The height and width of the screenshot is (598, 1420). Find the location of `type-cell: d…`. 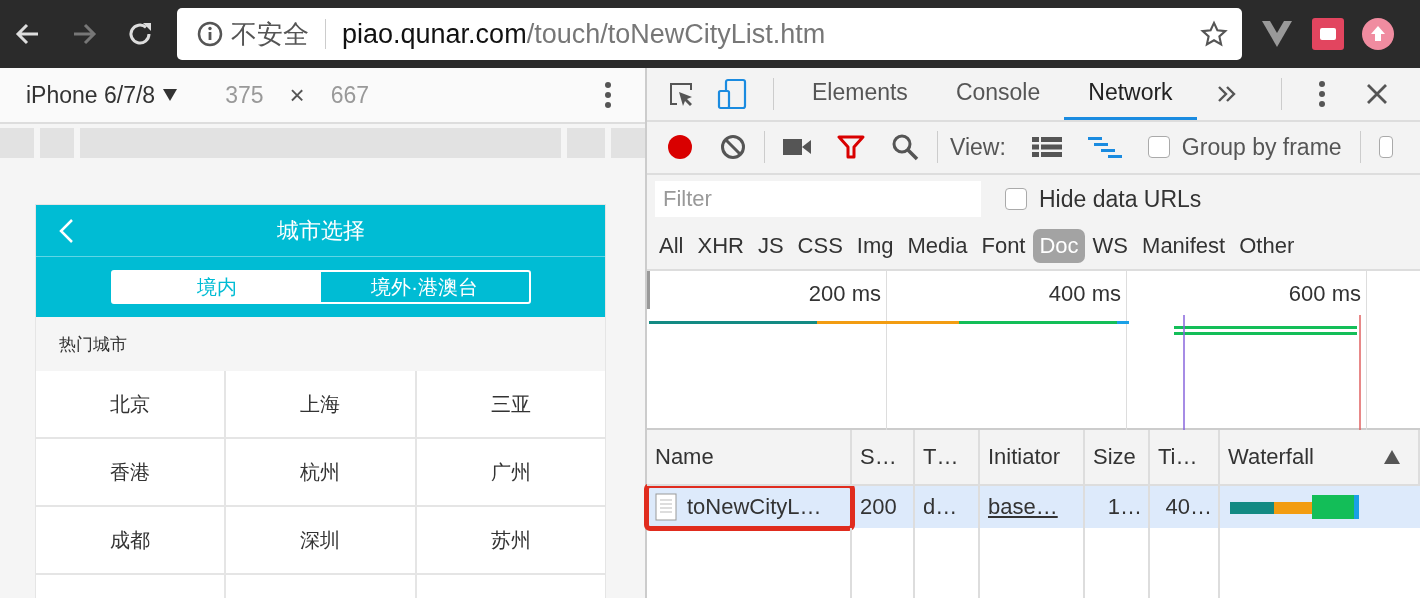

type-cell: d… is located at coordinates (947, 507).